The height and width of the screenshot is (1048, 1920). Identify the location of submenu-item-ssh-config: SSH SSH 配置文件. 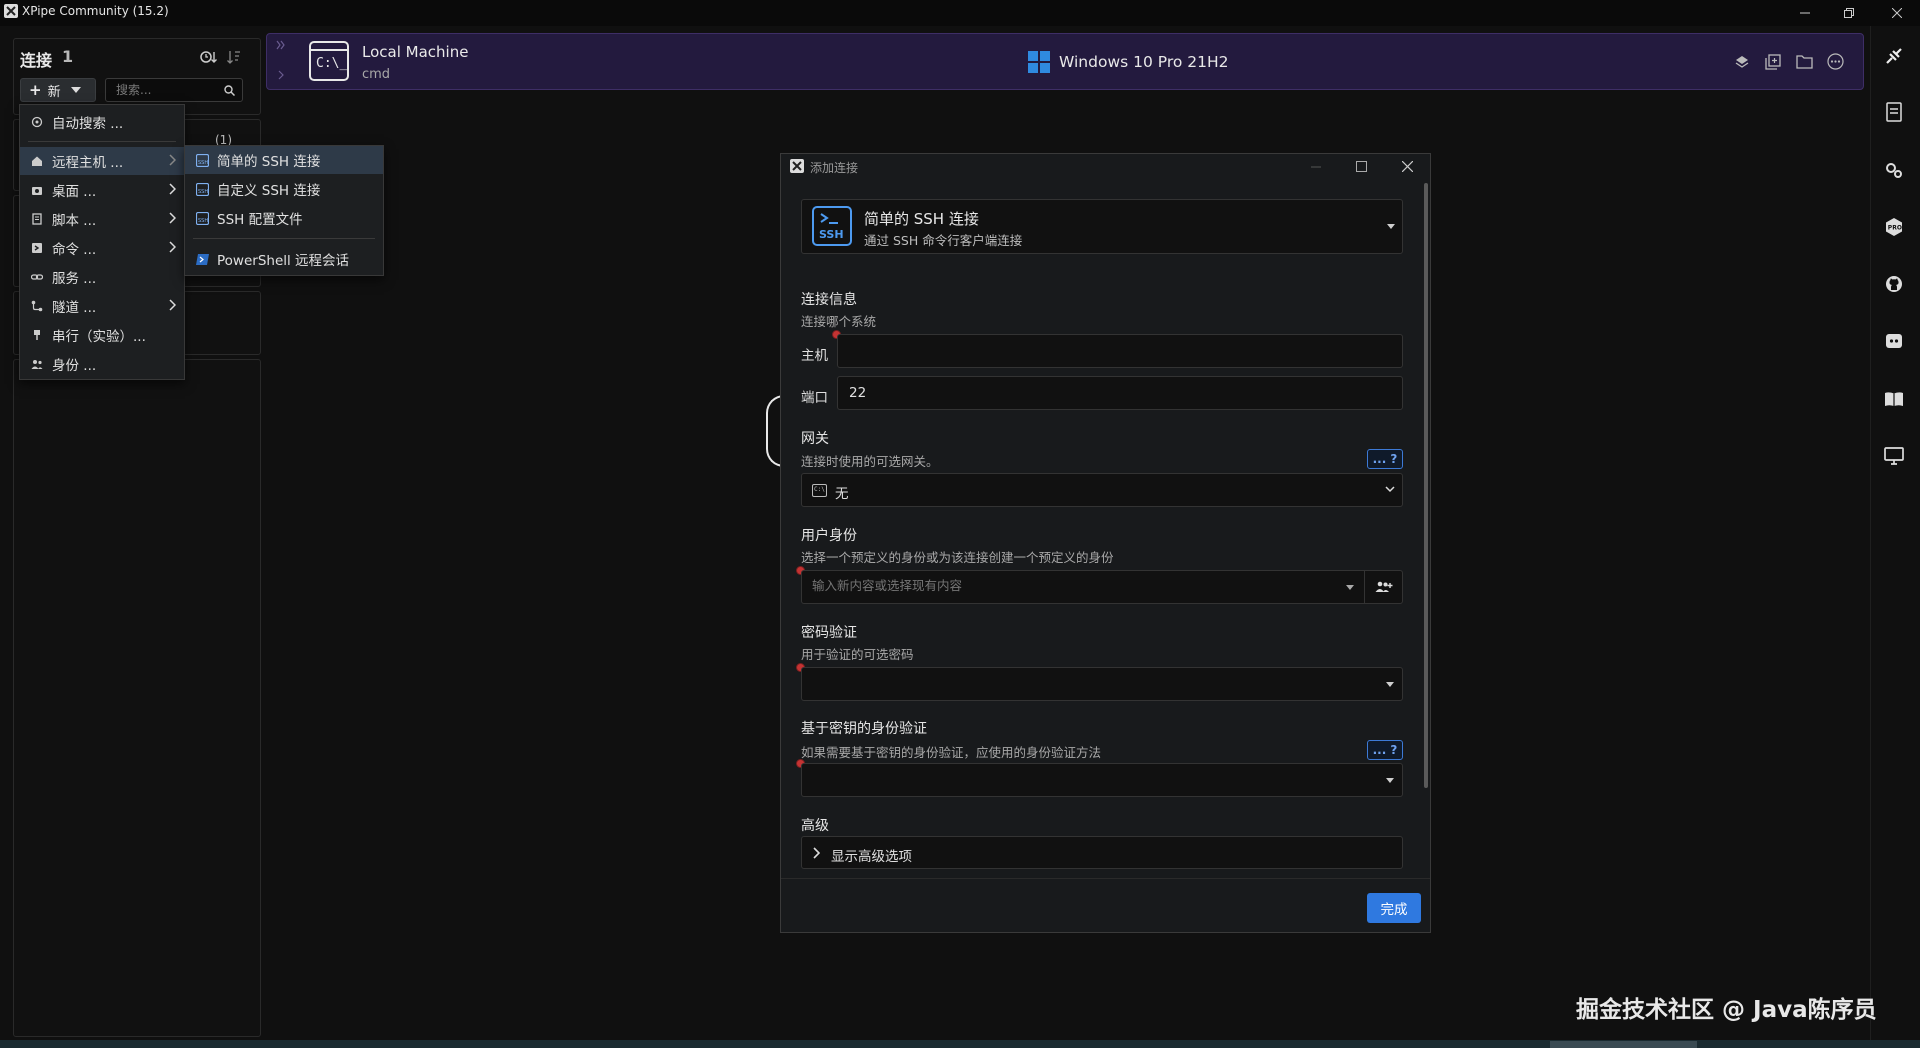
(284, 218).